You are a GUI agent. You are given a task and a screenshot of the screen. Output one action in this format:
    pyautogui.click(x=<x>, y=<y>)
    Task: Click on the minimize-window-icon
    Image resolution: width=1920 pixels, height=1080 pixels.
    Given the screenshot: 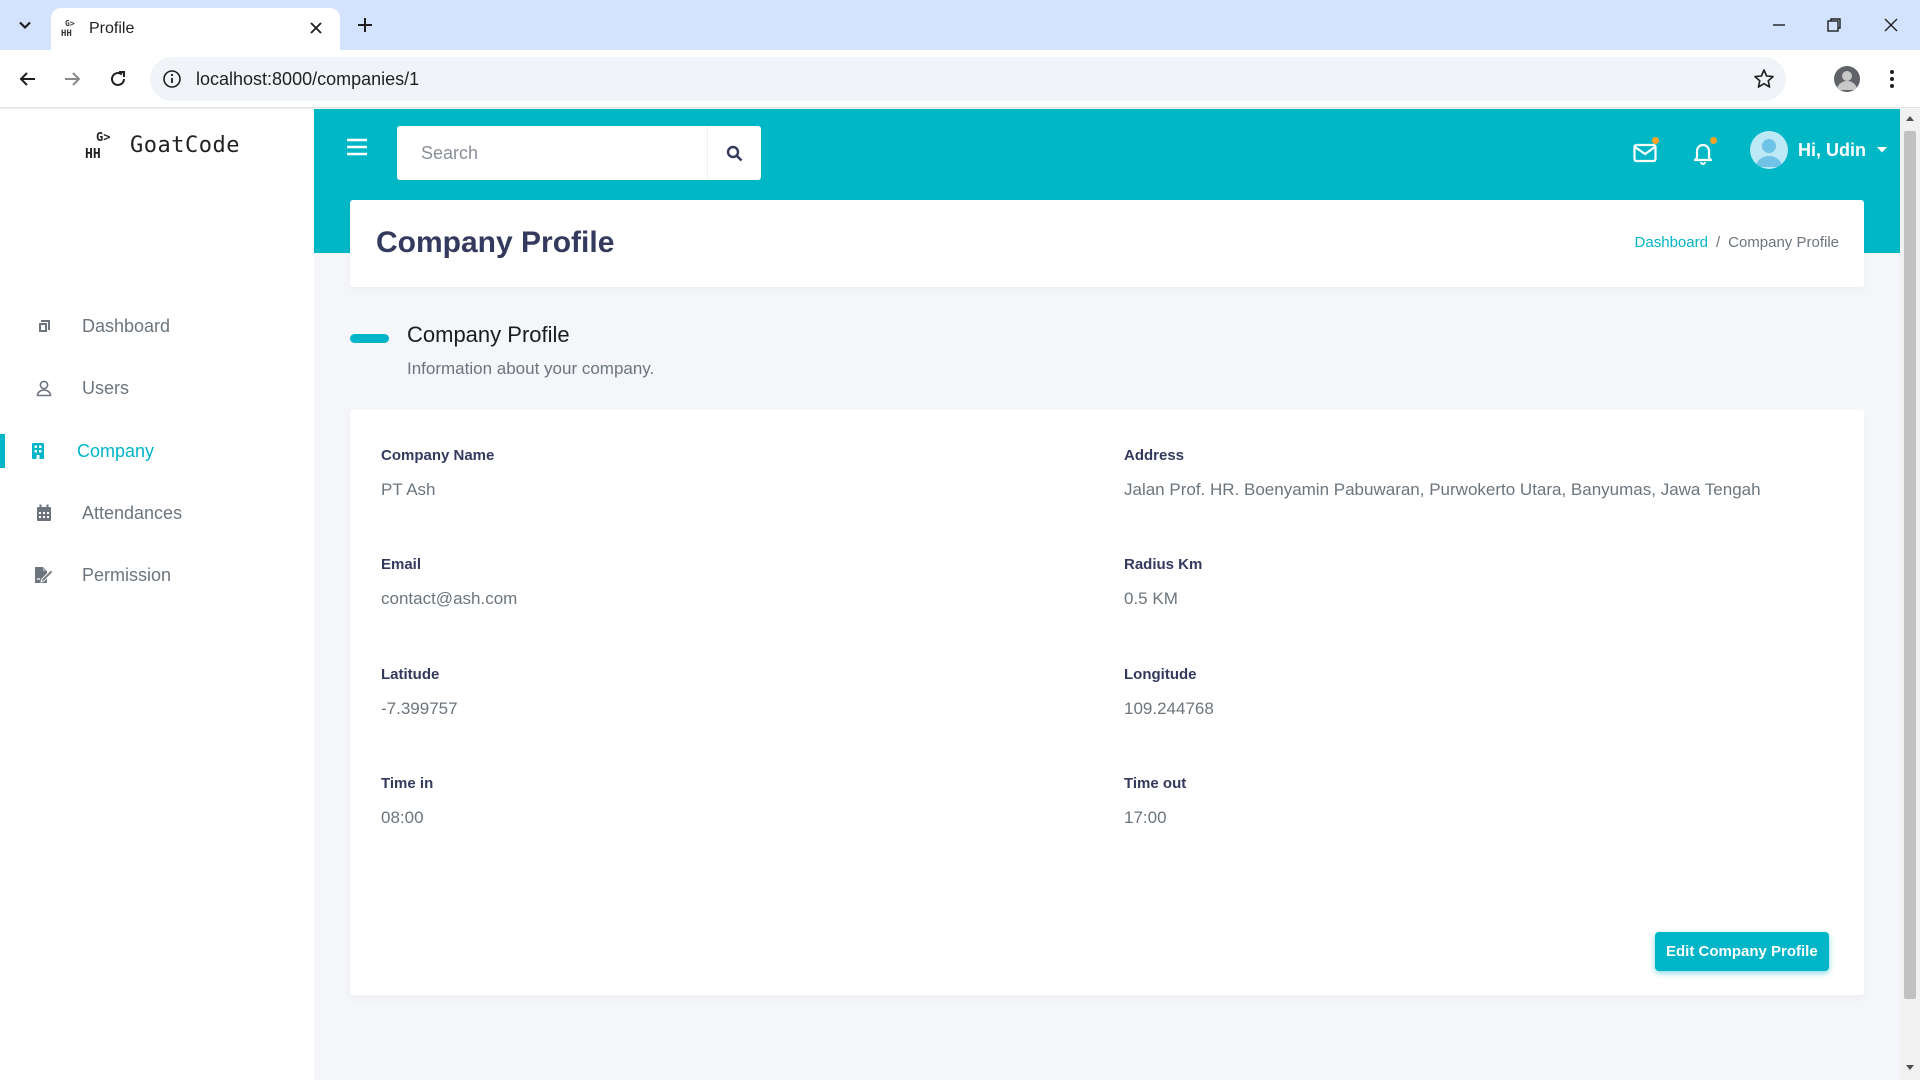 What is the action you would take?
    pyautogui.click(x=1779, y=25)
    